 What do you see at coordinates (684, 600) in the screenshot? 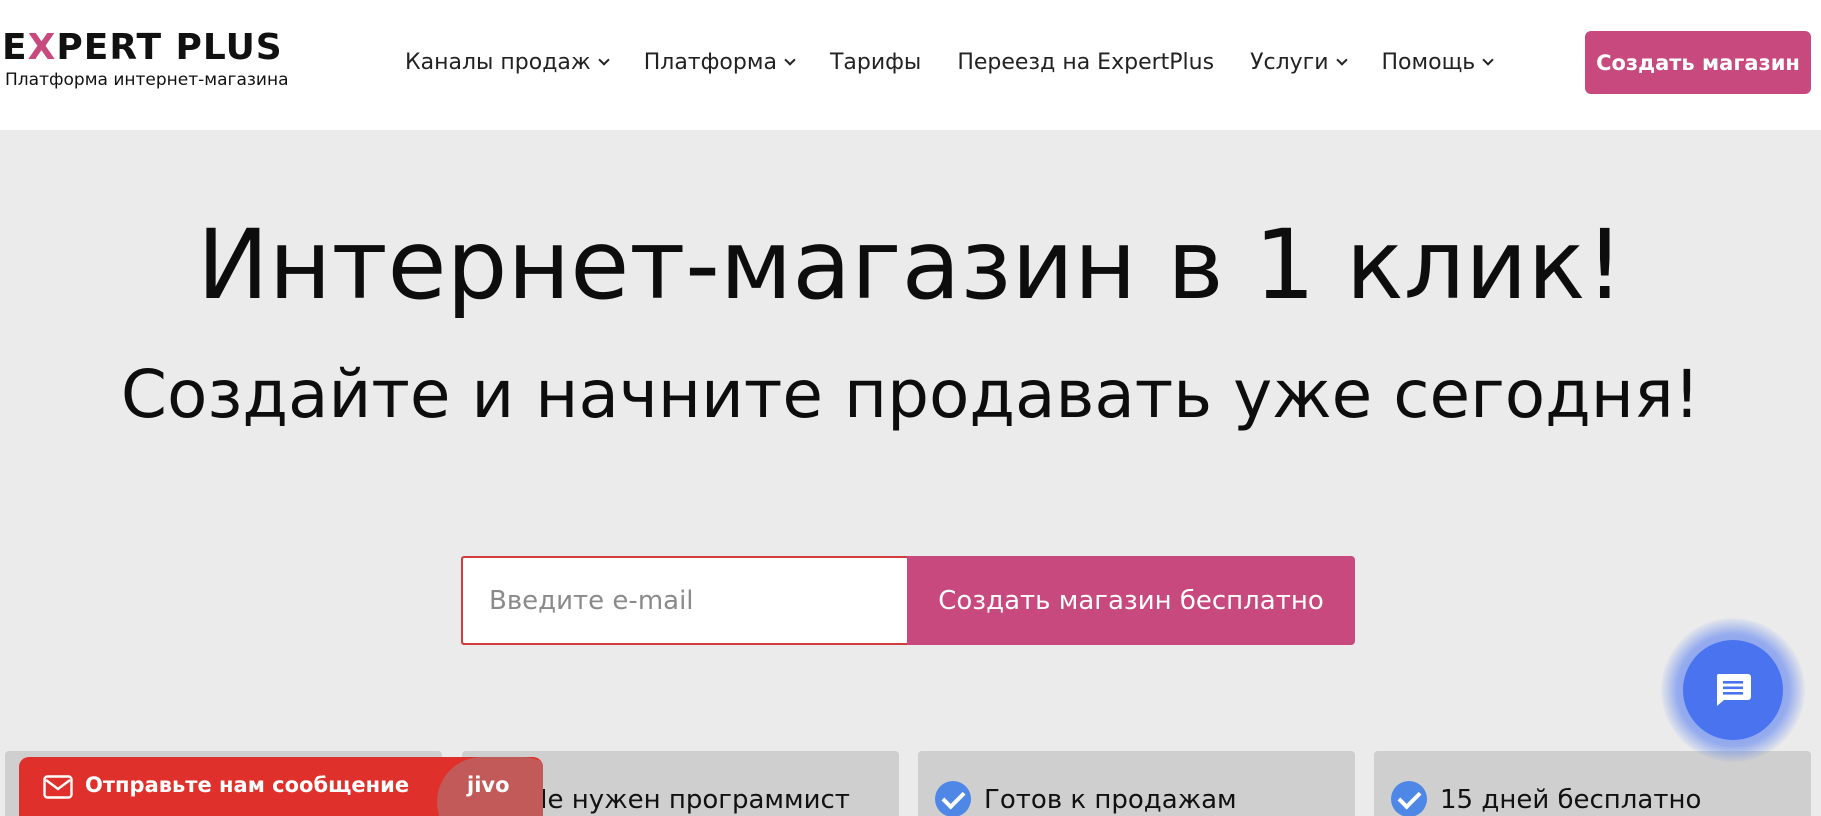
I see `email-input` at bounding box center [684, 600].